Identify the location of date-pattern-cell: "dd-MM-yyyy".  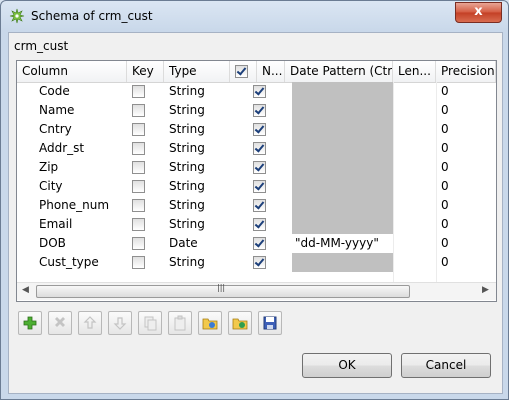
(343, 243).